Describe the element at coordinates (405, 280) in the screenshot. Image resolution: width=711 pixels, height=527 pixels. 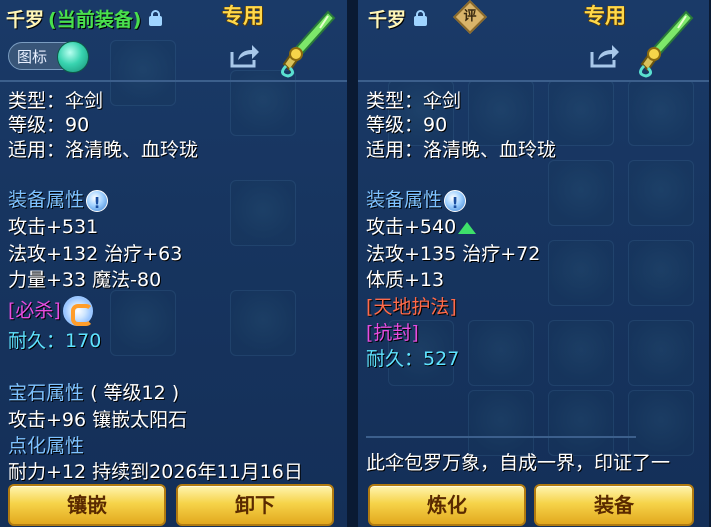
I see `attr-line: 体质+13` at that location.